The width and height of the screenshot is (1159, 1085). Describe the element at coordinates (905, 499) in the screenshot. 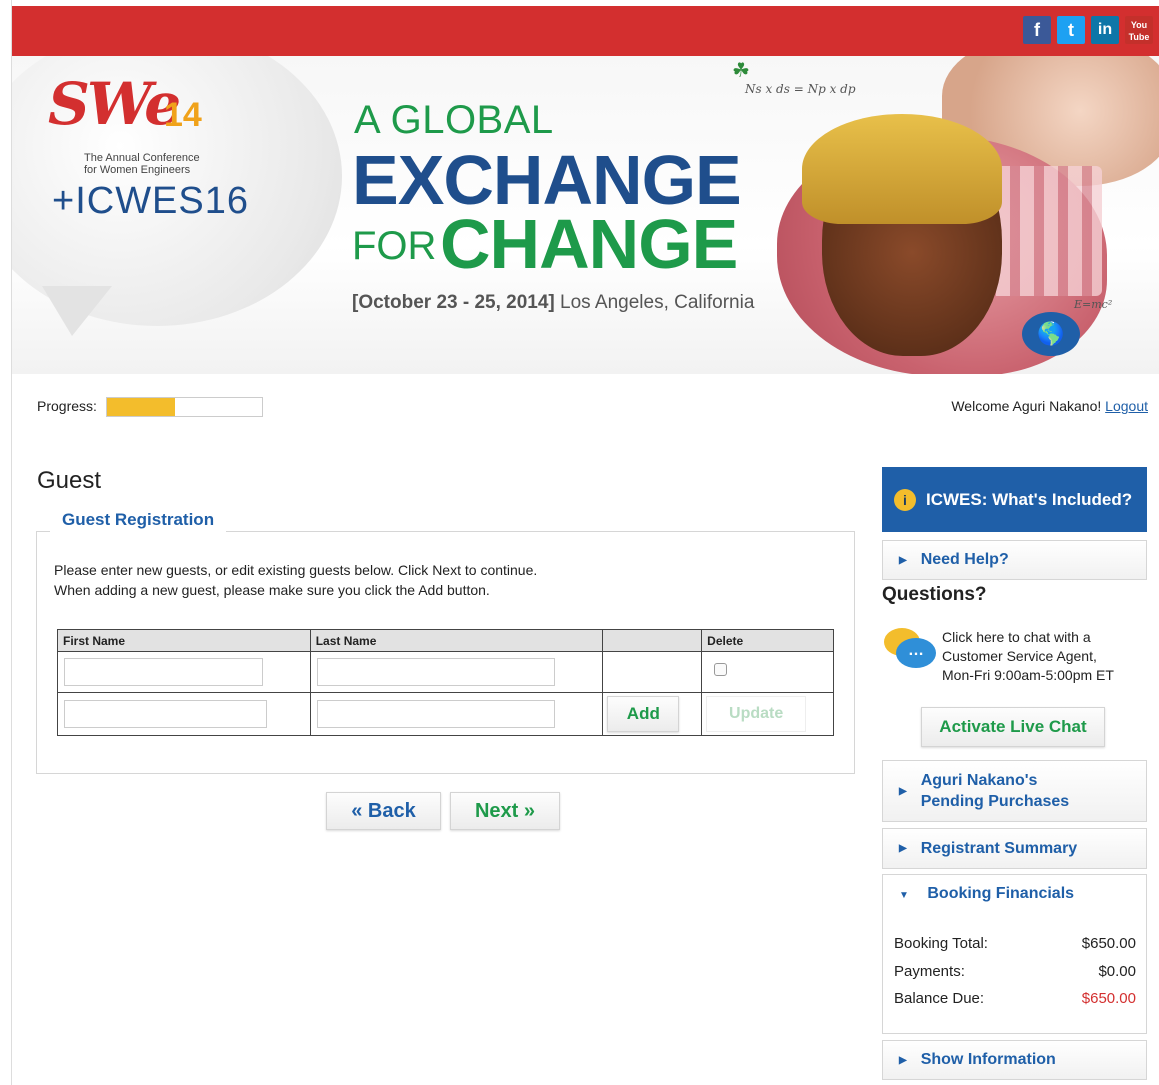

I see `info-icon: i` at that location.